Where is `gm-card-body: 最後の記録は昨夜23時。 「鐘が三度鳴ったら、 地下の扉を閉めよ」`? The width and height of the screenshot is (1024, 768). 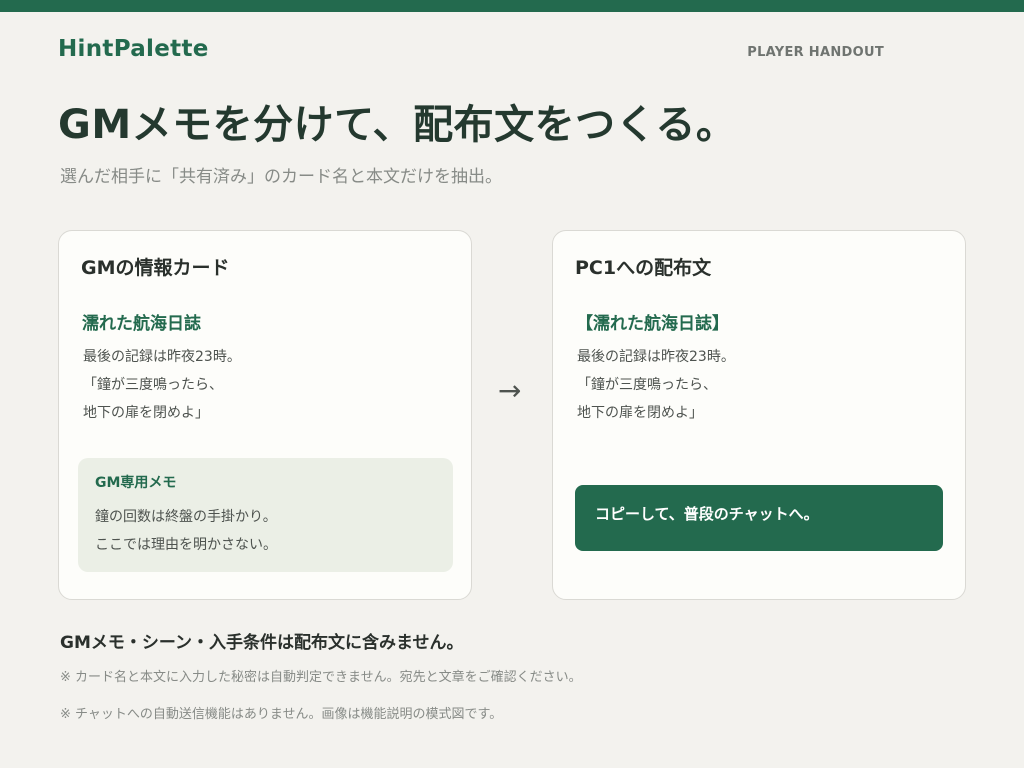
gm-card-body: 最後の記録は昨夜23時。 「鐘が三度鳴ったら、 地下の扉を閉めよ」 is located at coordinates (162, 385).